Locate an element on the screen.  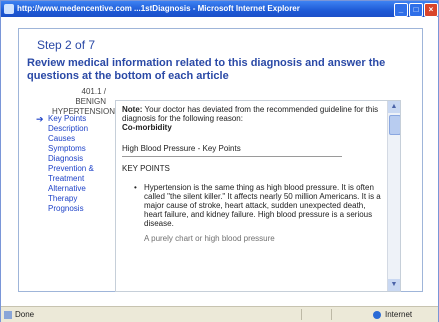
maximize-button: □ is located at coordinates (416, 10).